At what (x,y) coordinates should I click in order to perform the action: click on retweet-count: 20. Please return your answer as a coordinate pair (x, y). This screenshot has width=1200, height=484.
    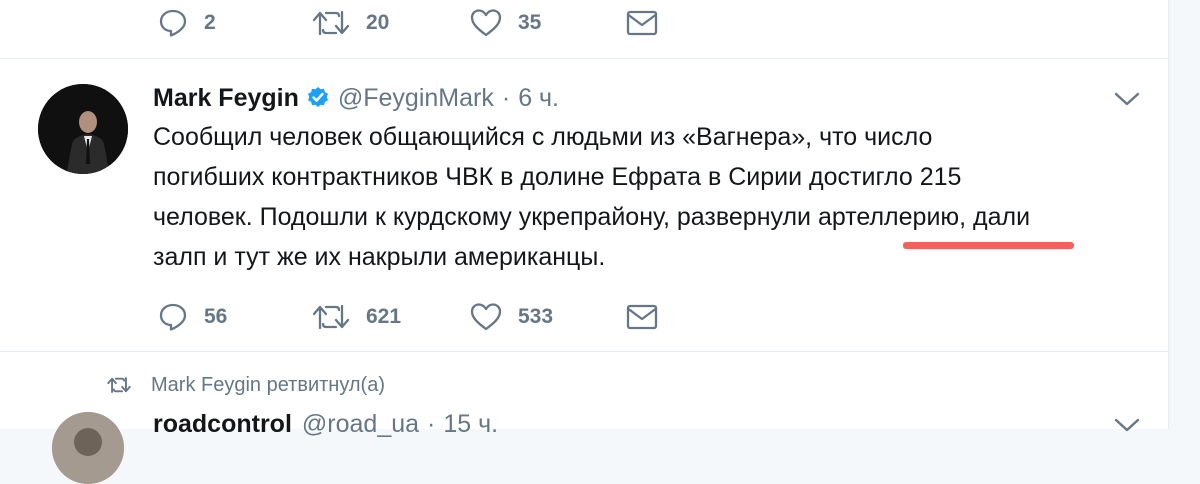
    Looking at the image, I should click on (378, 22).